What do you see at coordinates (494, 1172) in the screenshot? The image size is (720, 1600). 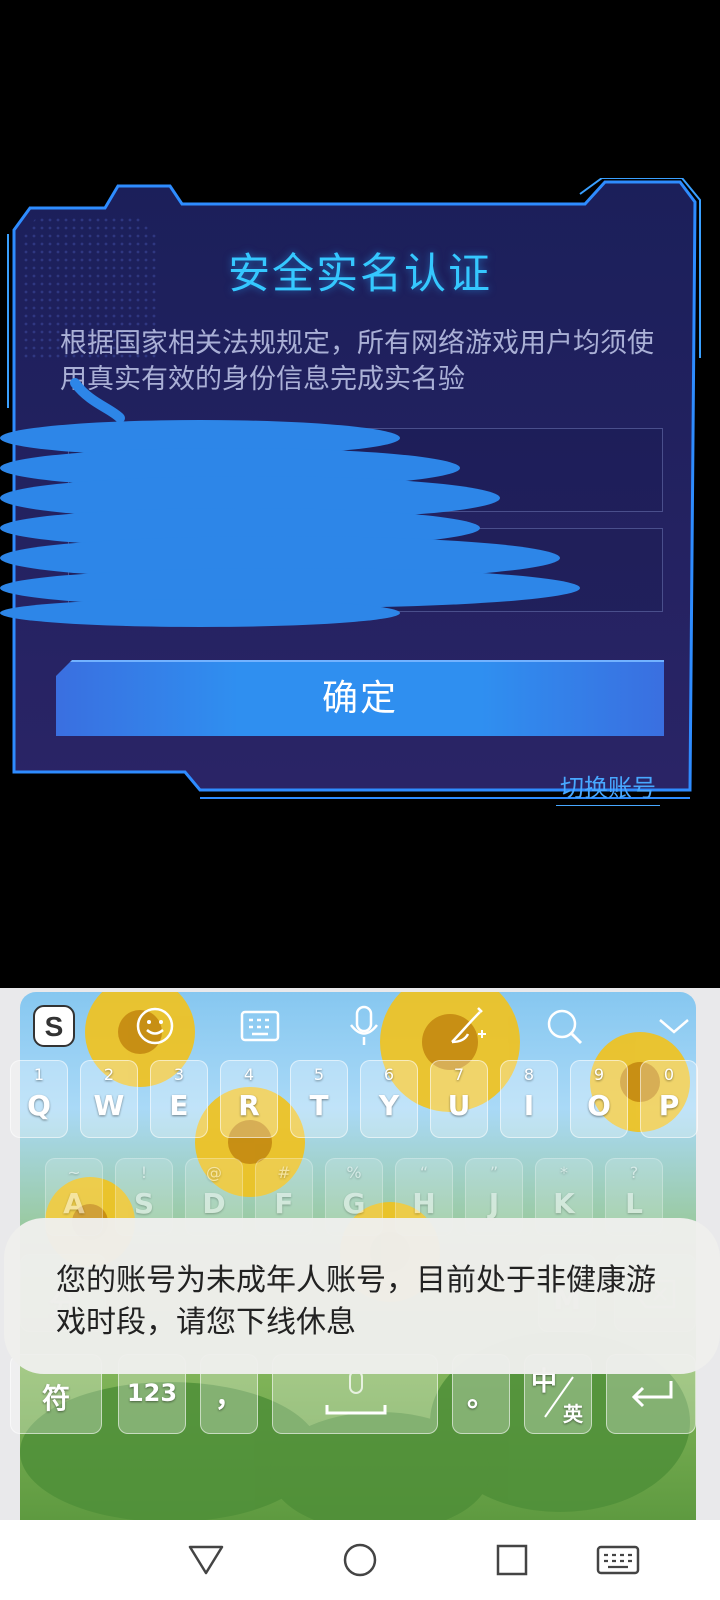 I see `key-secondary-label: ”` at bounding box center [494, 1172].